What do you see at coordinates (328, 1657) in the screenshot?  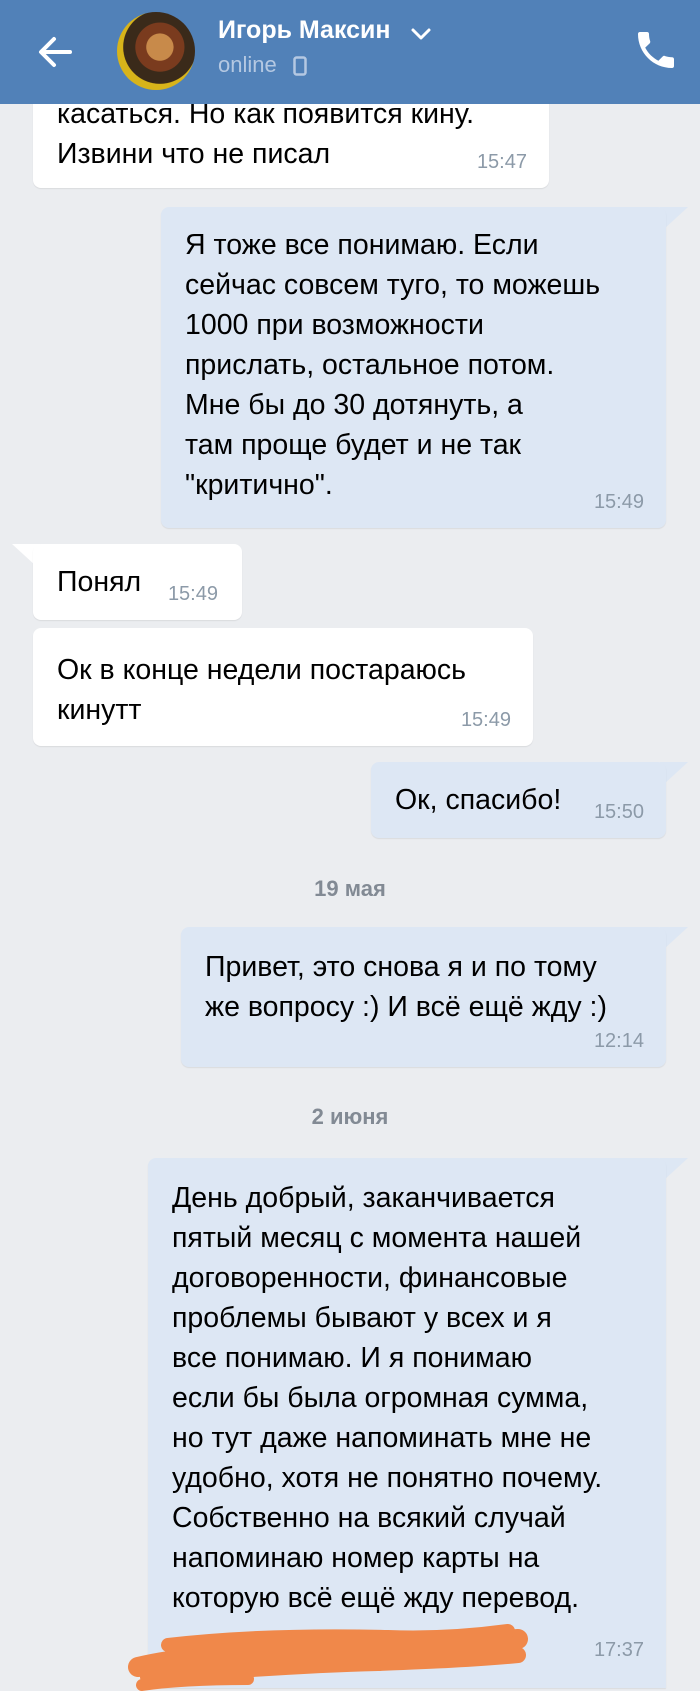 I see `redaction-scribble` at bounding box center [328, 1657].